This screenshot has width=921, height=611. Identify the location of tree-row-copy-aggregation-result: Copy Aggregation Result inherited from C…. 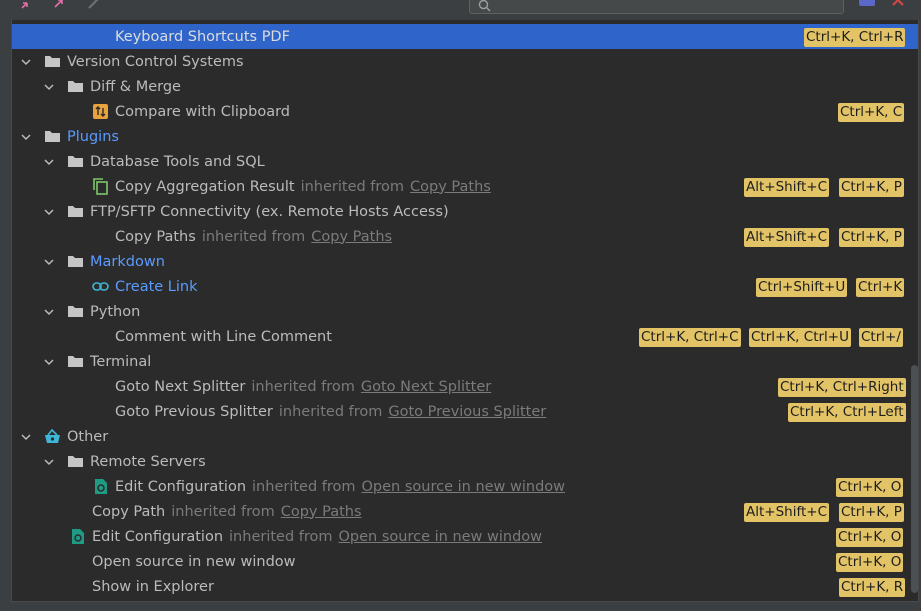
(465, 186).